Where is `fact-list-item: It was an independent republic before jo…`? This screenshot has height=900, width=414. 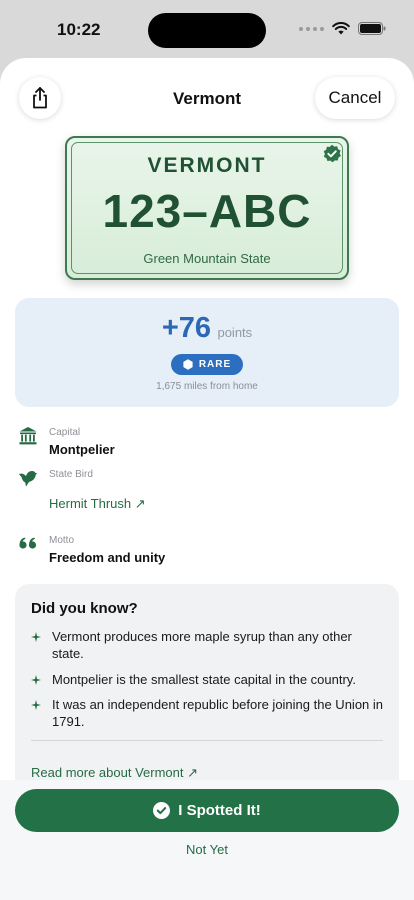
fact-list-item: It was an independent republic before jo… is located at coordinates (207, 714).